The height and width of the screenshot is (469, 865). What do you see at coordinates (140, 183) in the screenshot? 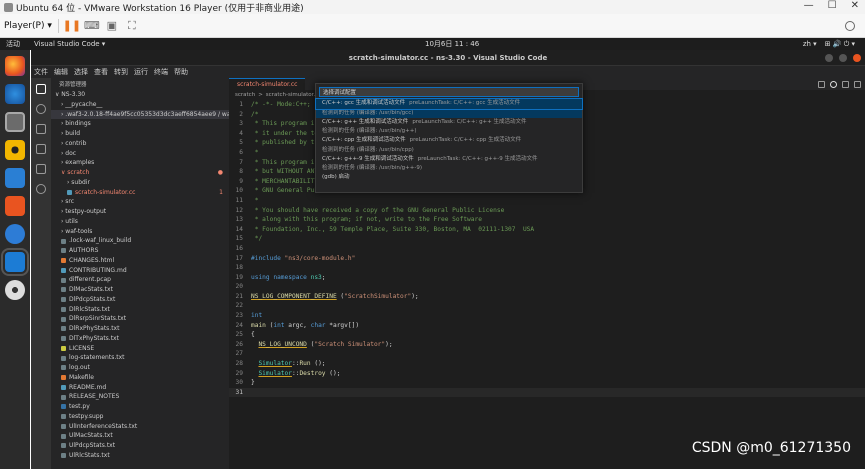
I see `tree-item: › subdir` at bounding box center [140, 183].